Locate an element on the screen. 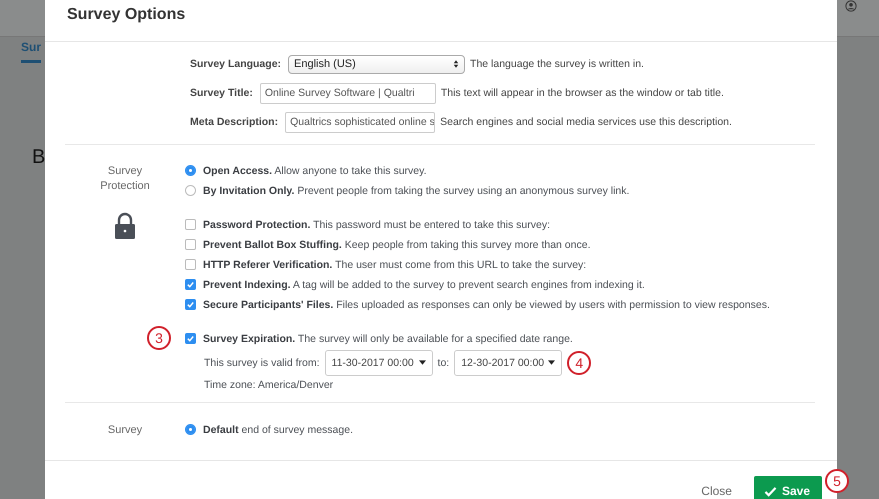  callout-number: 5 is located at coordinates (837, 481).